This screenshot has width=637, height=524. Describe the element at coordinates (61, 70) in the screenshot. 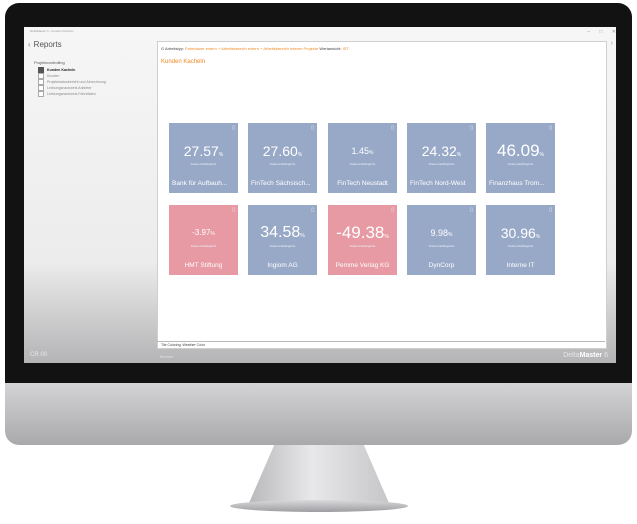

I see `sidebar-item-label: Kunden Kacheln` at that location.